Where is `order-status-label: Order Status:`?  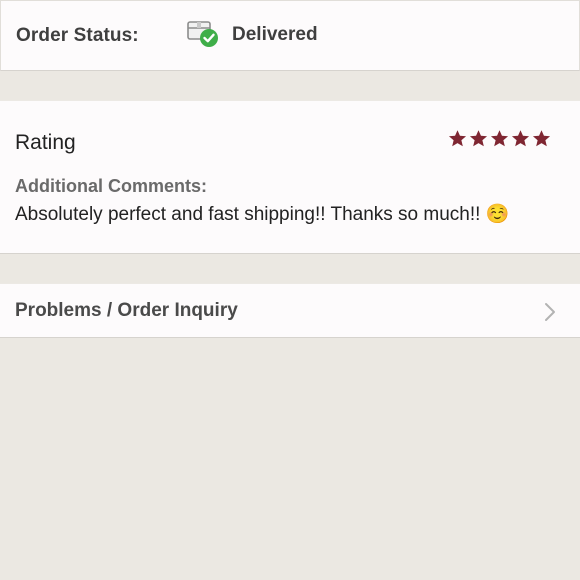
order-status-label: Order Status: is located at coordinates (77, 35).